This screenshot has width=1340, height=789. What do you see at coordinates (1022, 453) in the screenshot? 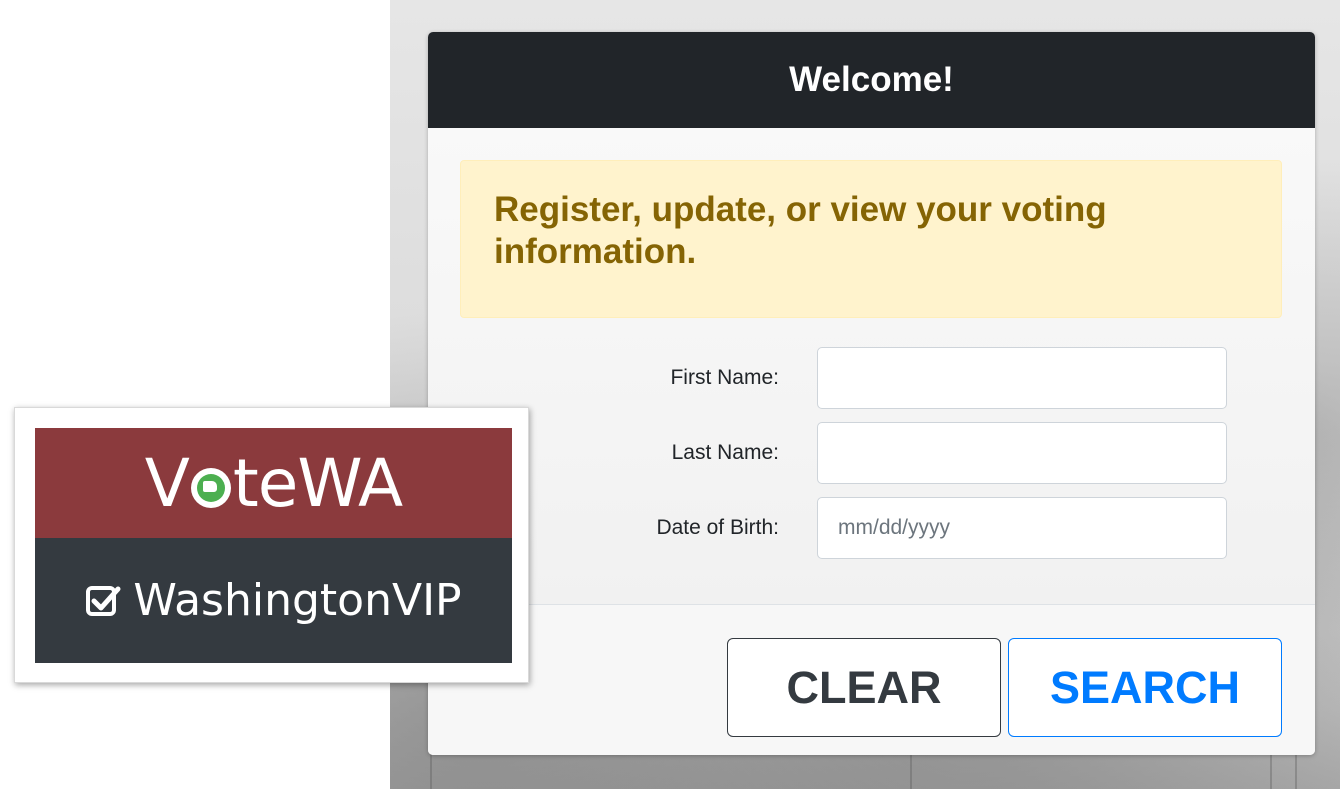
I see `last-name-input` at bounding box center [1022, 453].